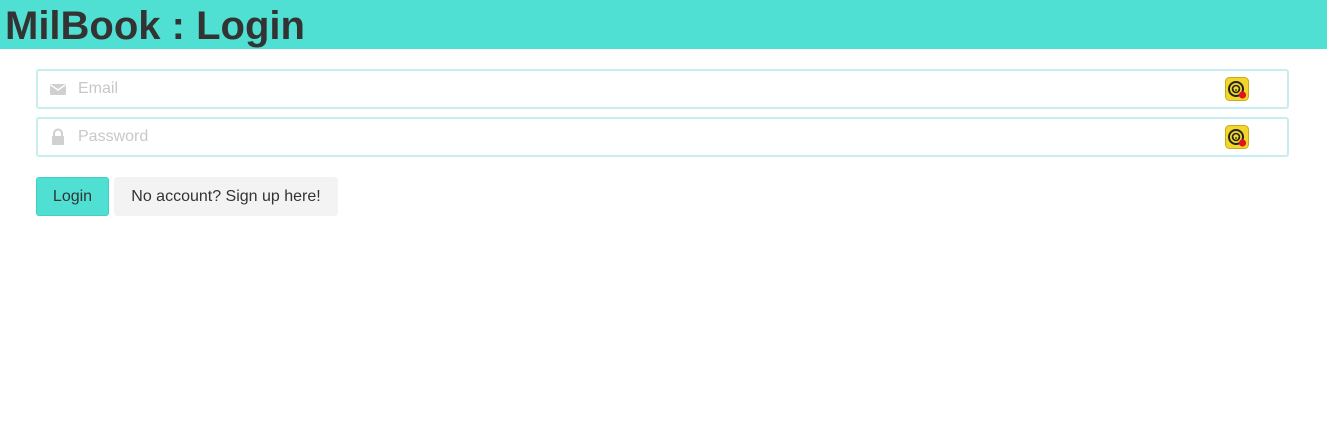 The image size is (1327, 427). Describe the element at coordinates (58, 137) in the screenshot. I see `lock-icon` at that location.